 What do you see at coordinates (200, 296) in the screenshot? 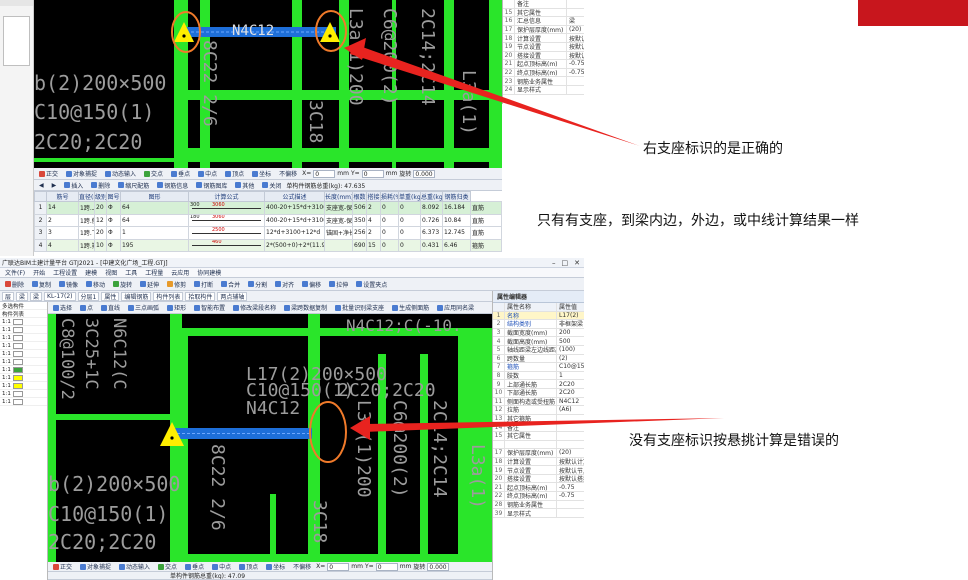
I see `ribbon-row2-item: 拾取构件` at bounding box center [200, 296].